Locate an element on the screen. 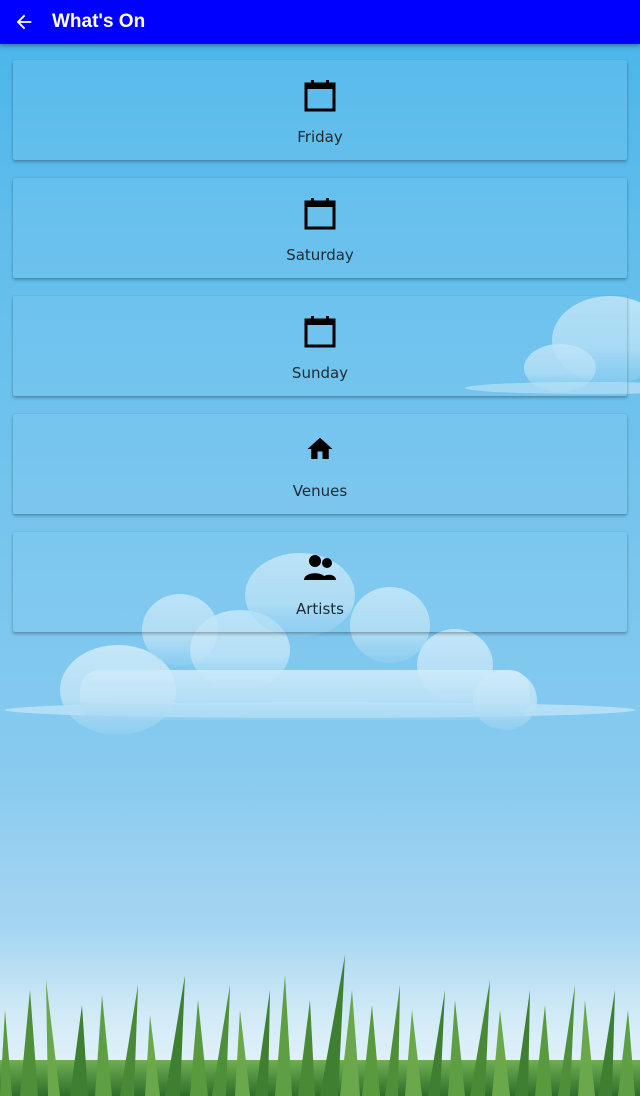 Image resolution: width=640 pixels, height=1096 pixels. menu-item-artists: Artists is located at coordinates (320, 582).